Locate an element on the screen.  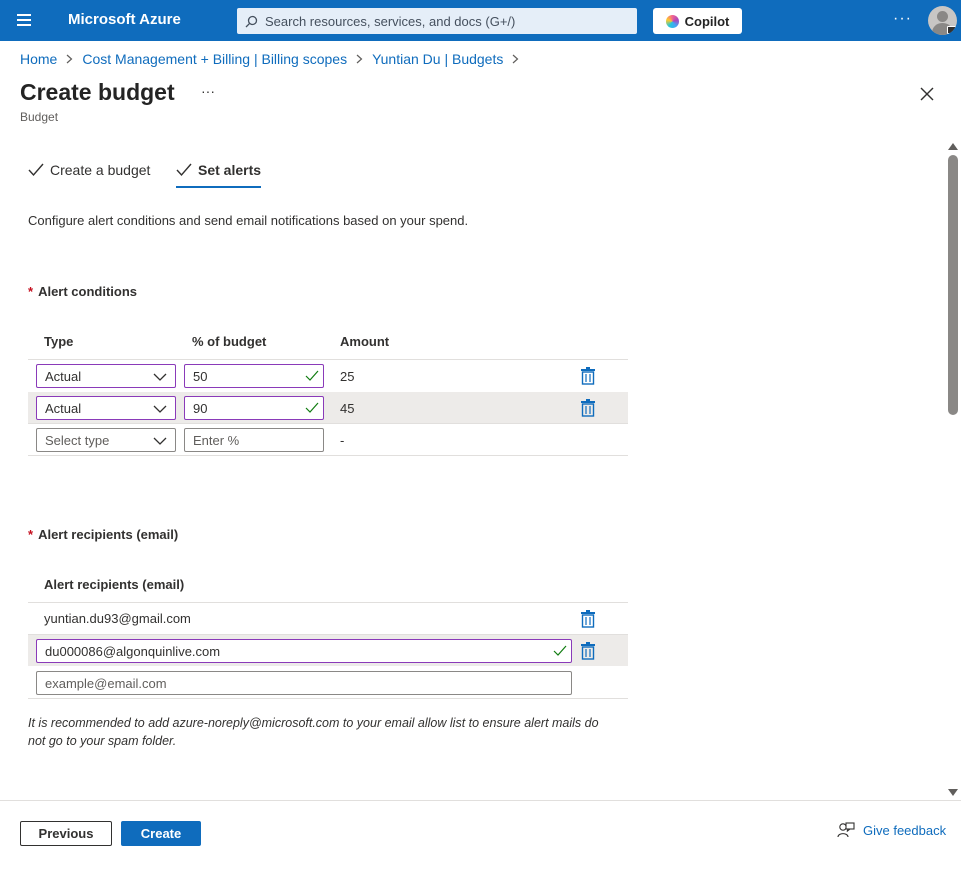
percent-value: 50 is located at coordinates (200, 376).